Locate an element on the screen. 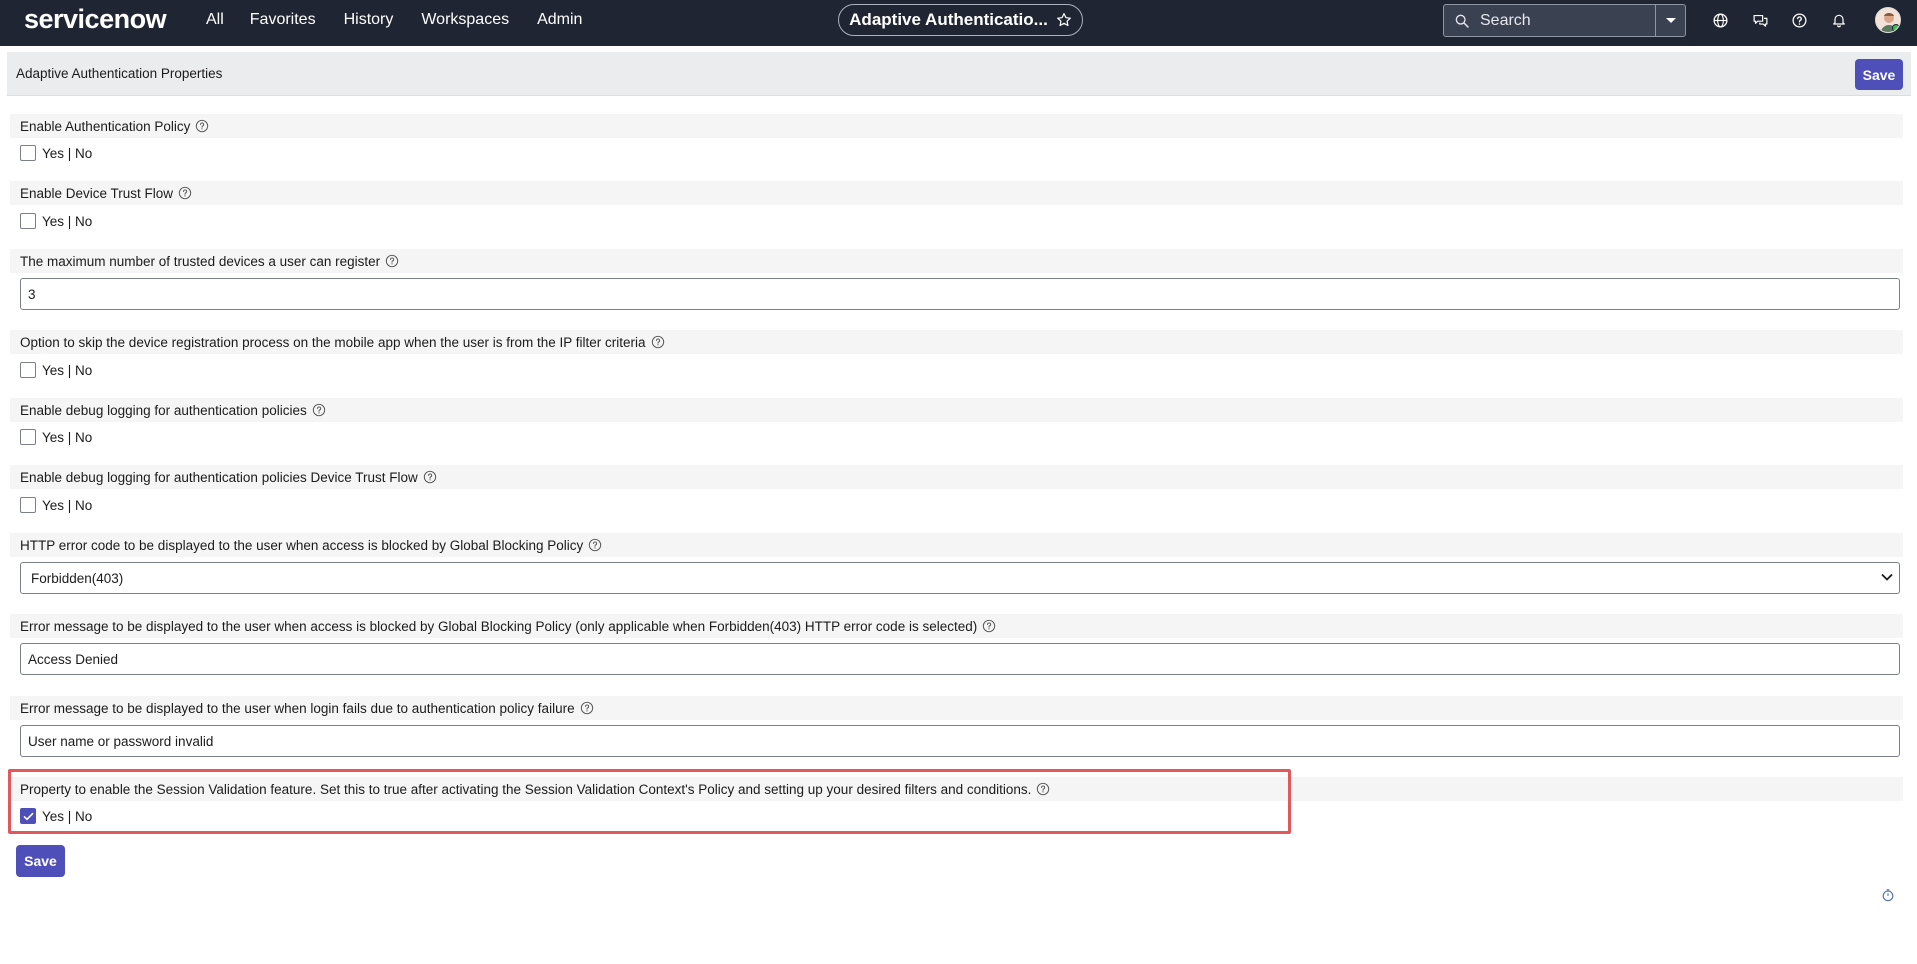  search-scope-dropdown is located at coordinates (1670, 20).